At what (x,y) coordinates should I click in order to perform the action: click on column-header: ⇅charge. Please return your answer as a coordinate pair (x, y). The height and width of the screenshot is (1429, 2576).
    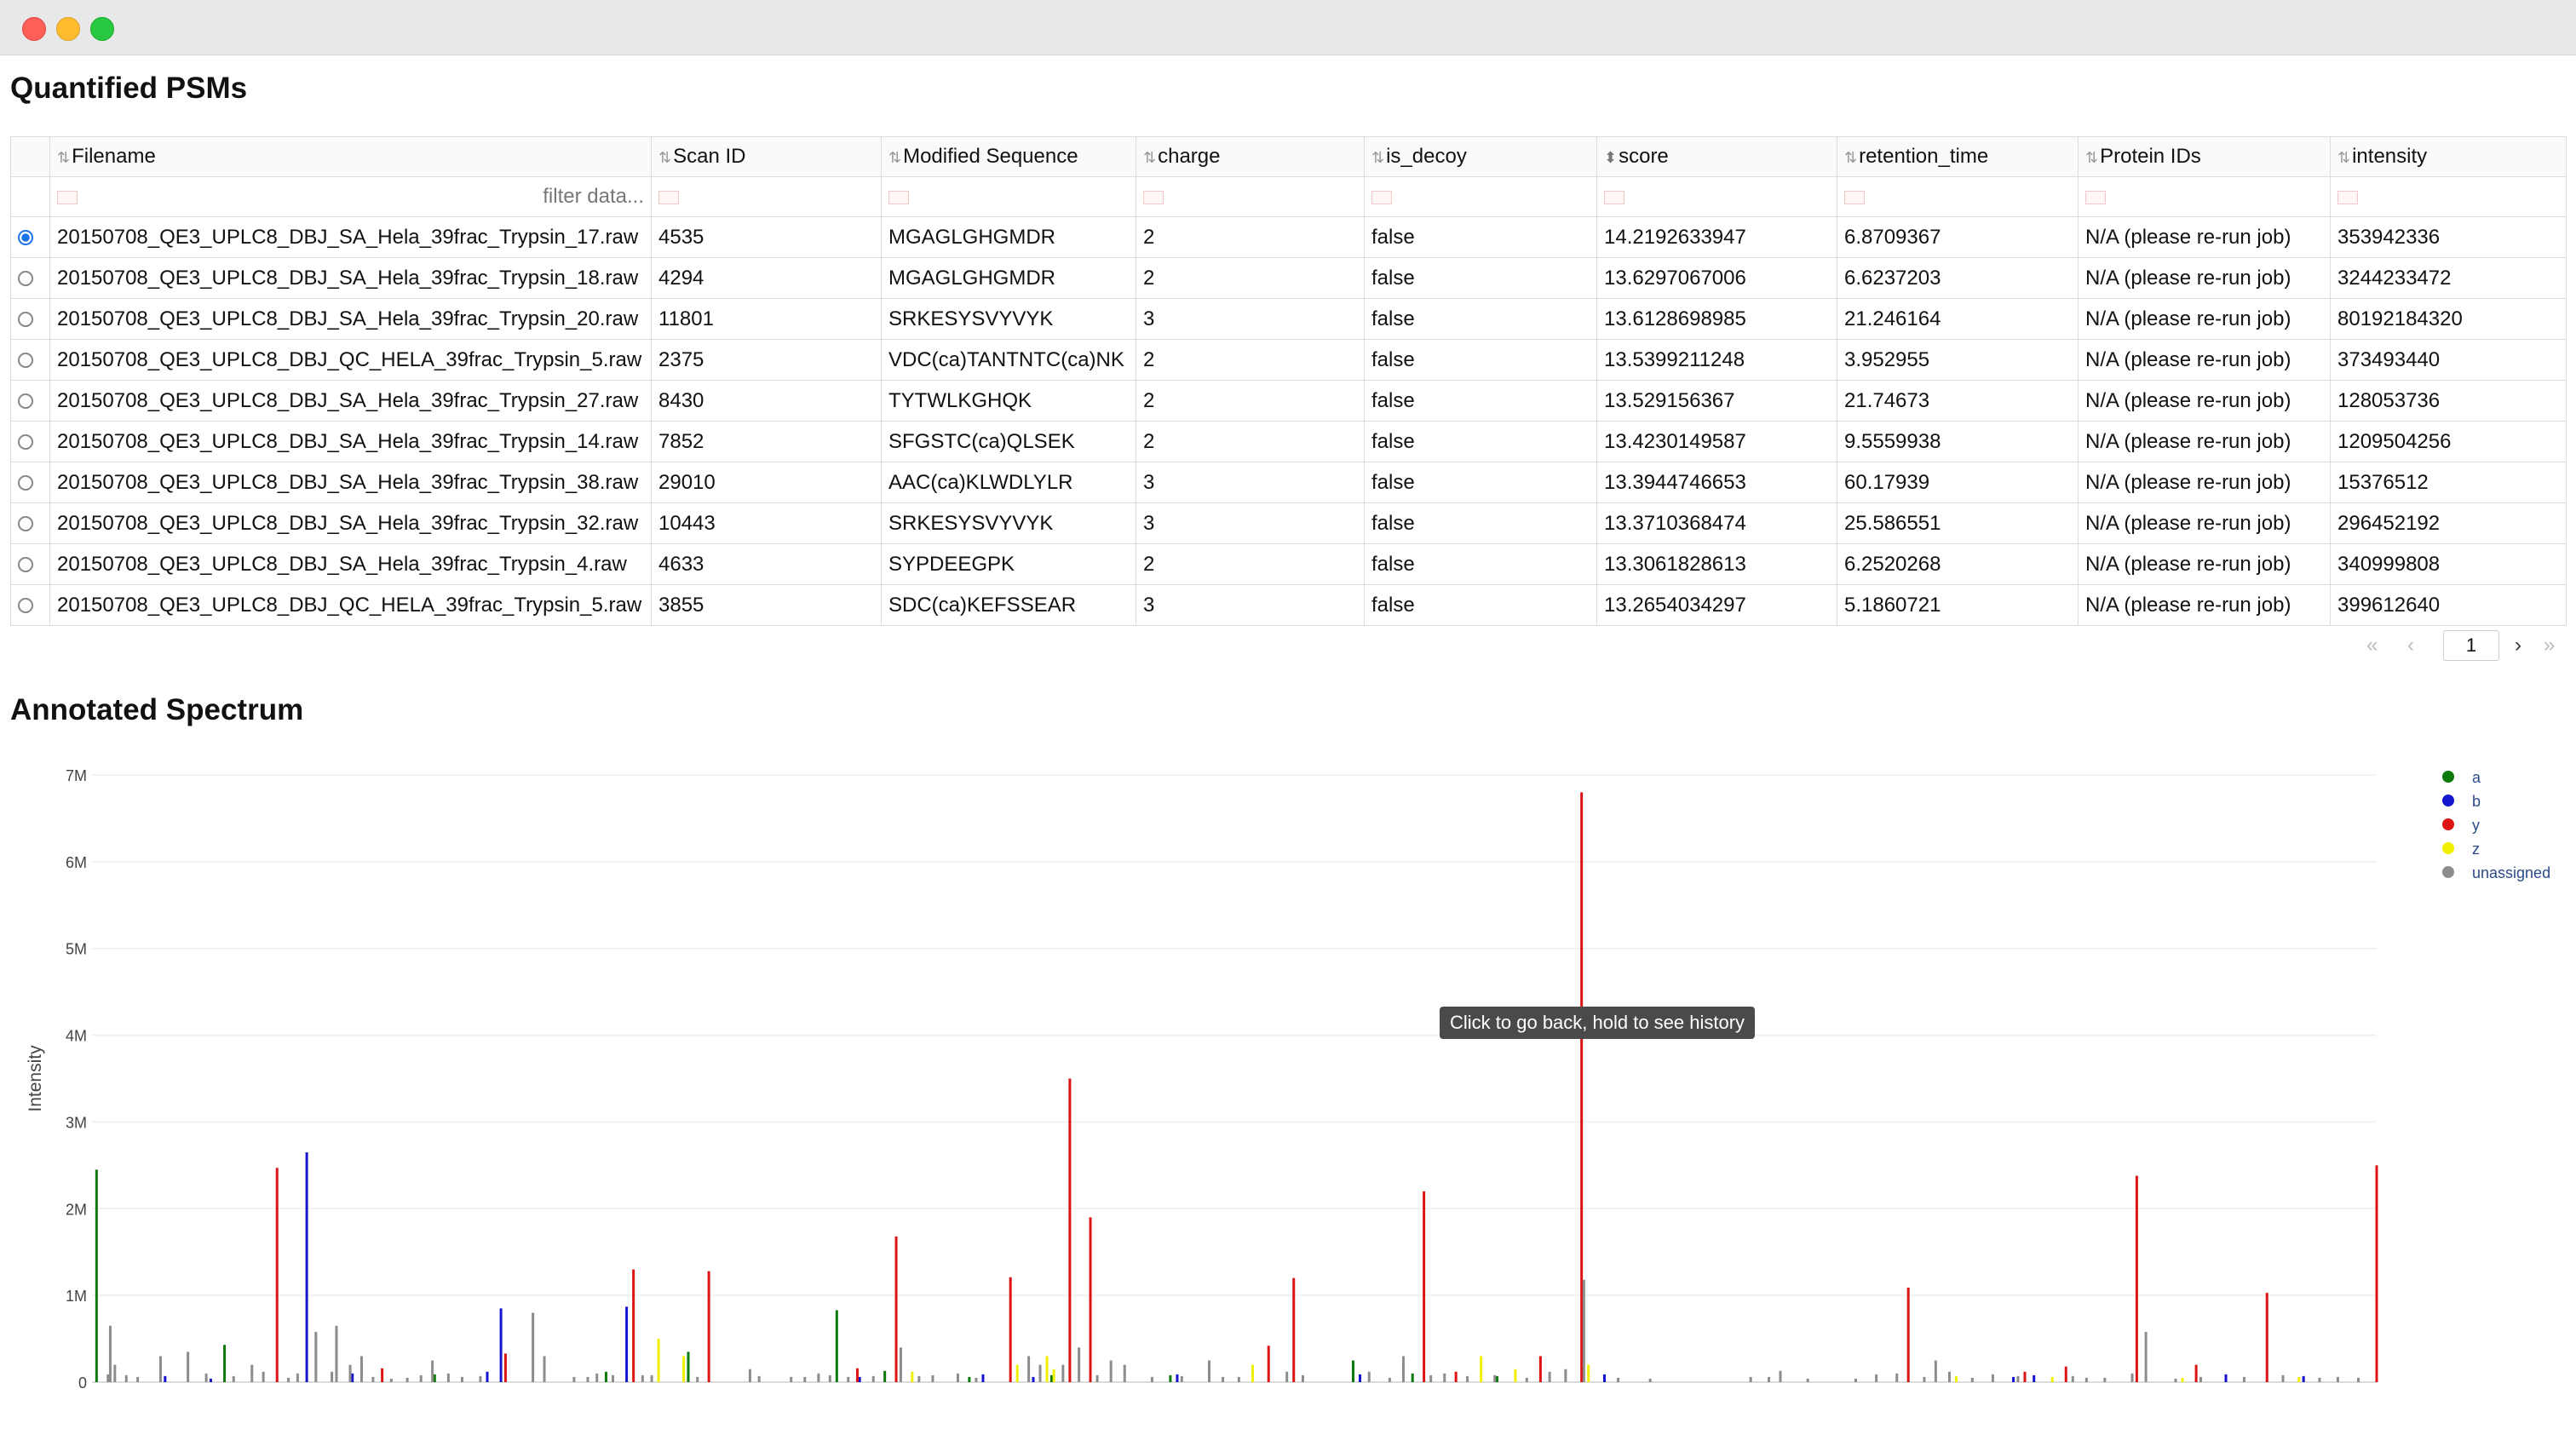
    Looking at the image, I should click on (1250, 156).